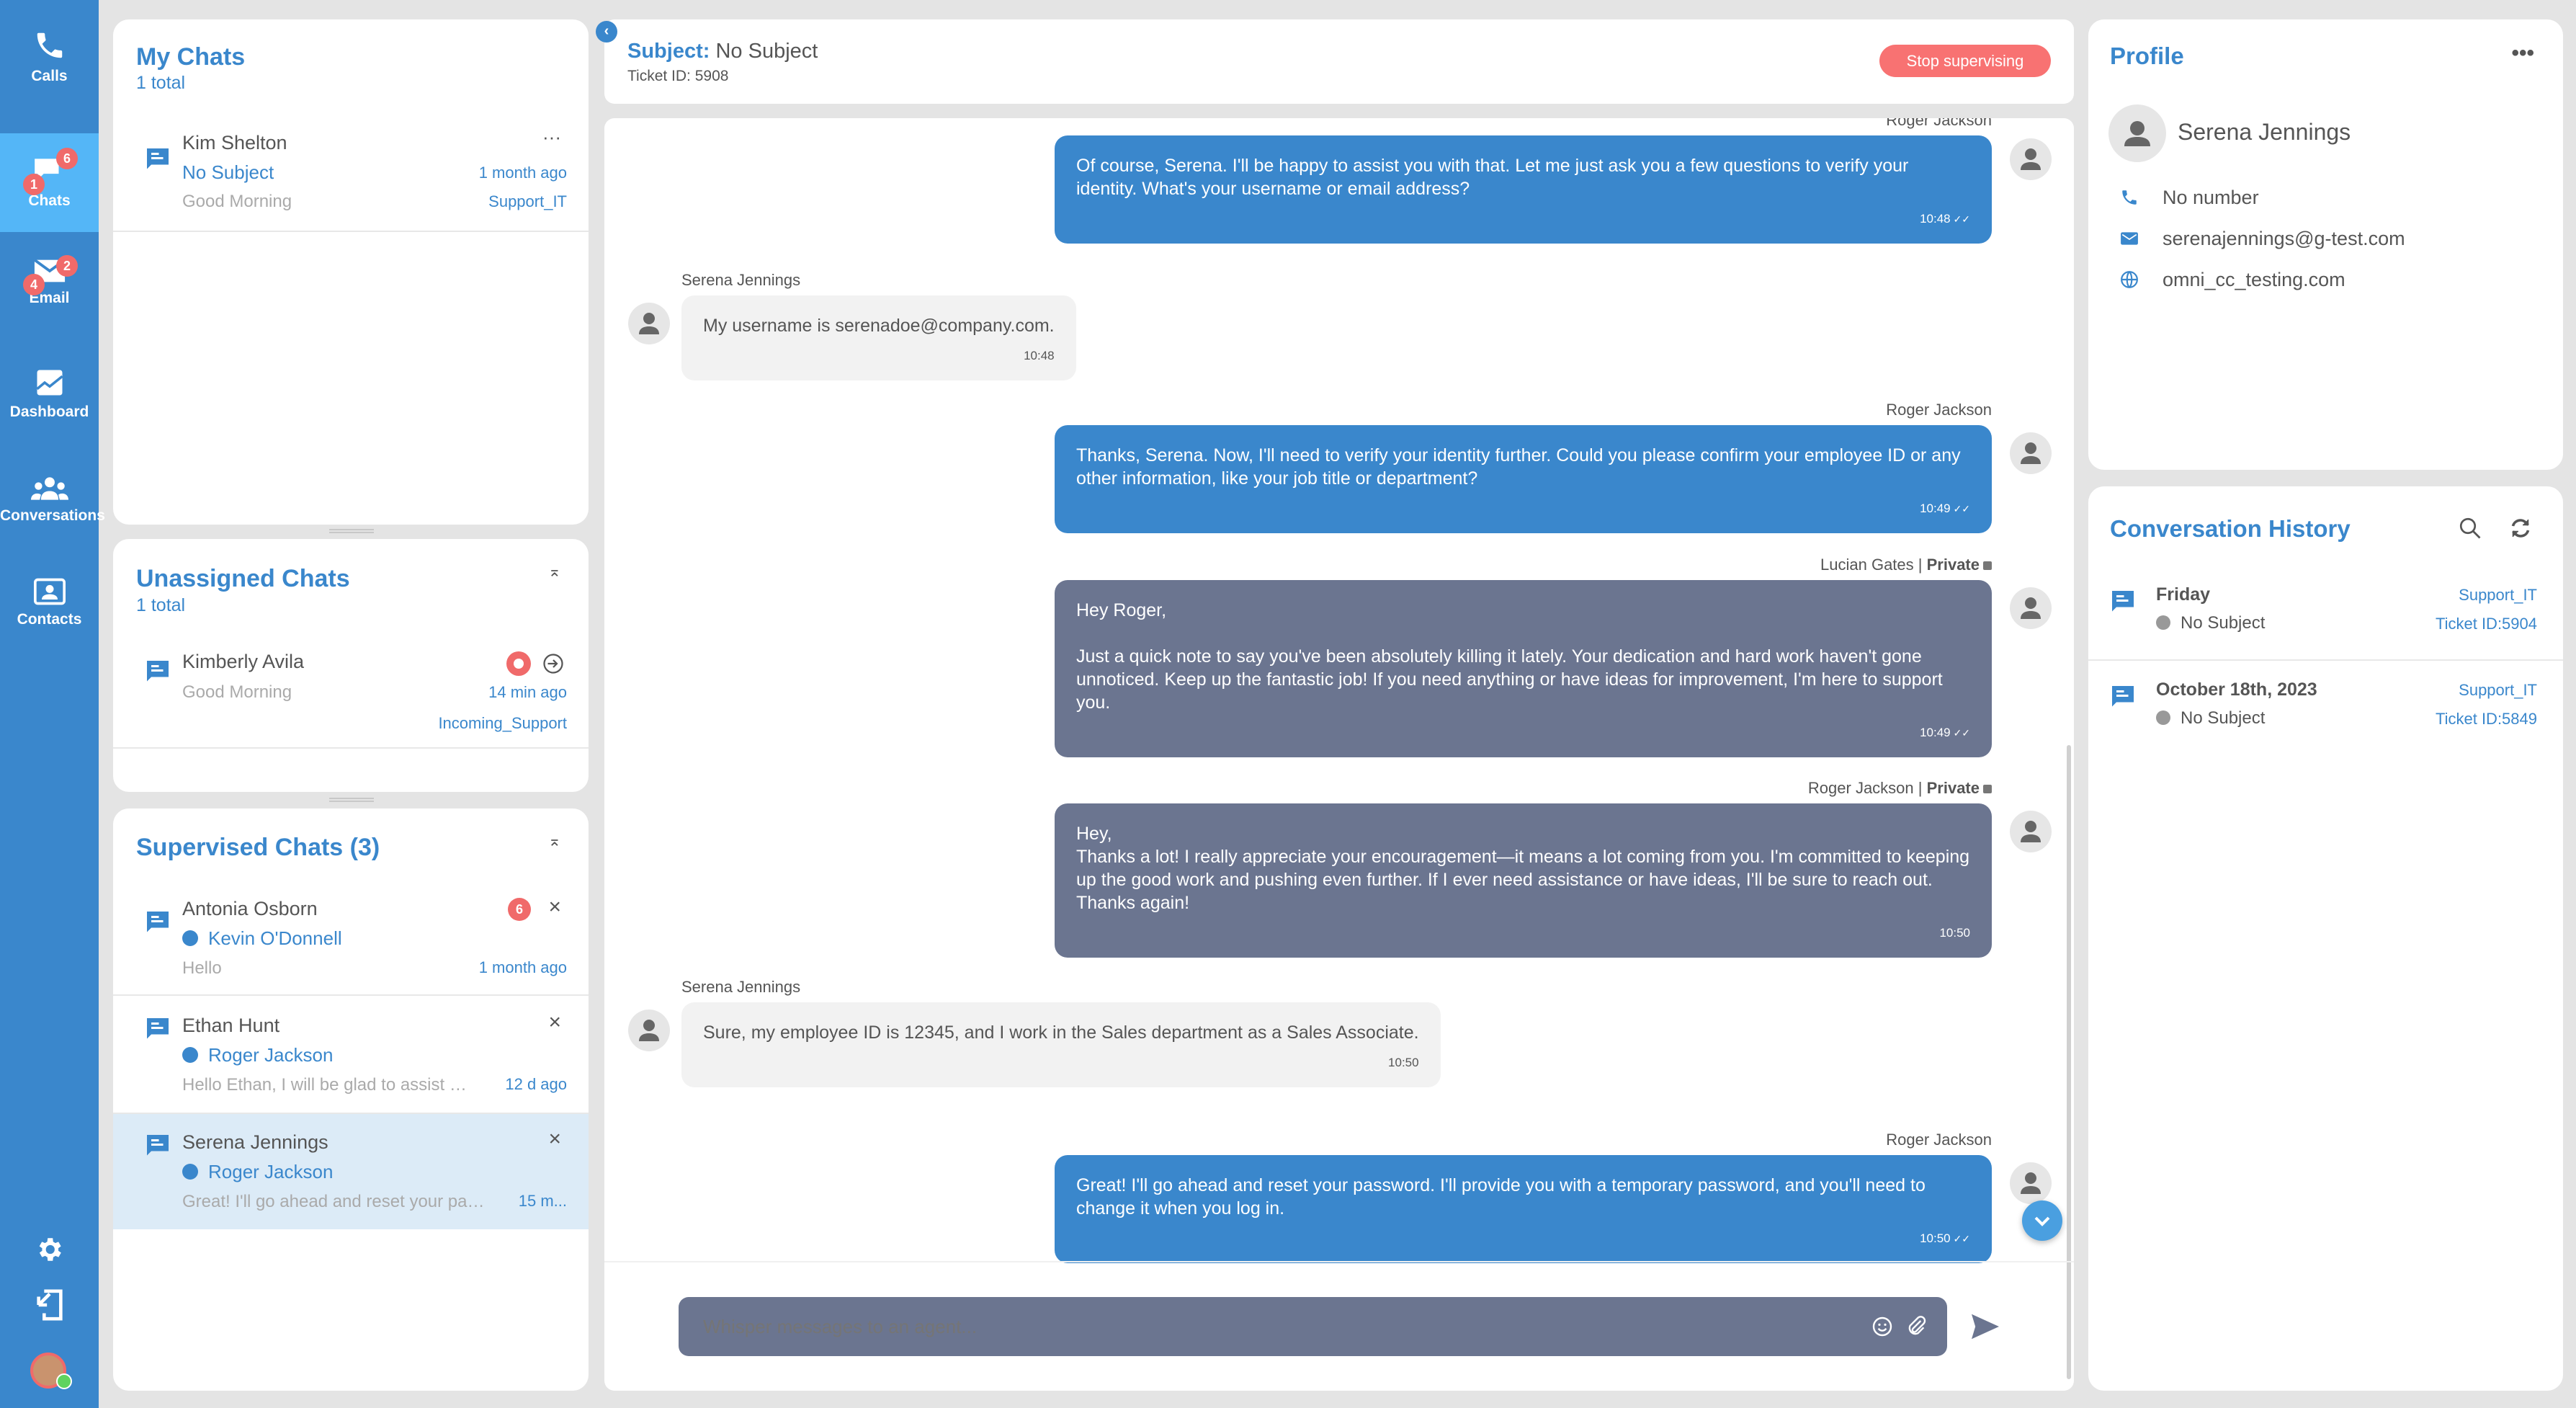  Describe the element at coordinates (1255, 1326) in the screenshot. I see `whisper-input` at that location.